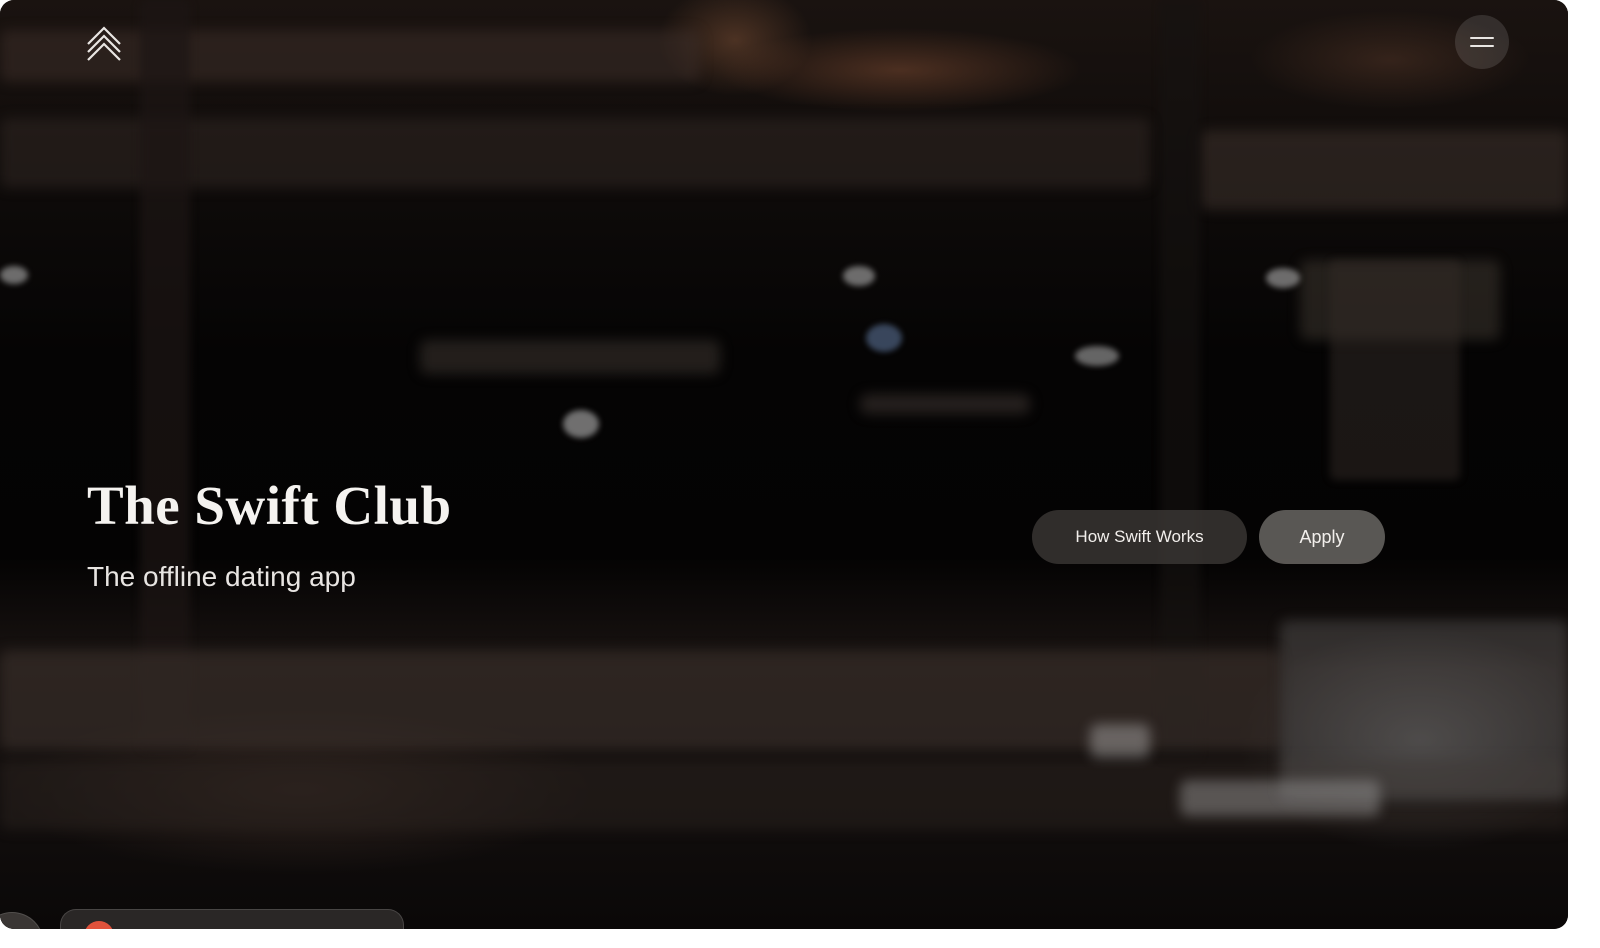 The image size is (1600, 948). I want to click on hero-title: The Swift Club, so click(269, 505).